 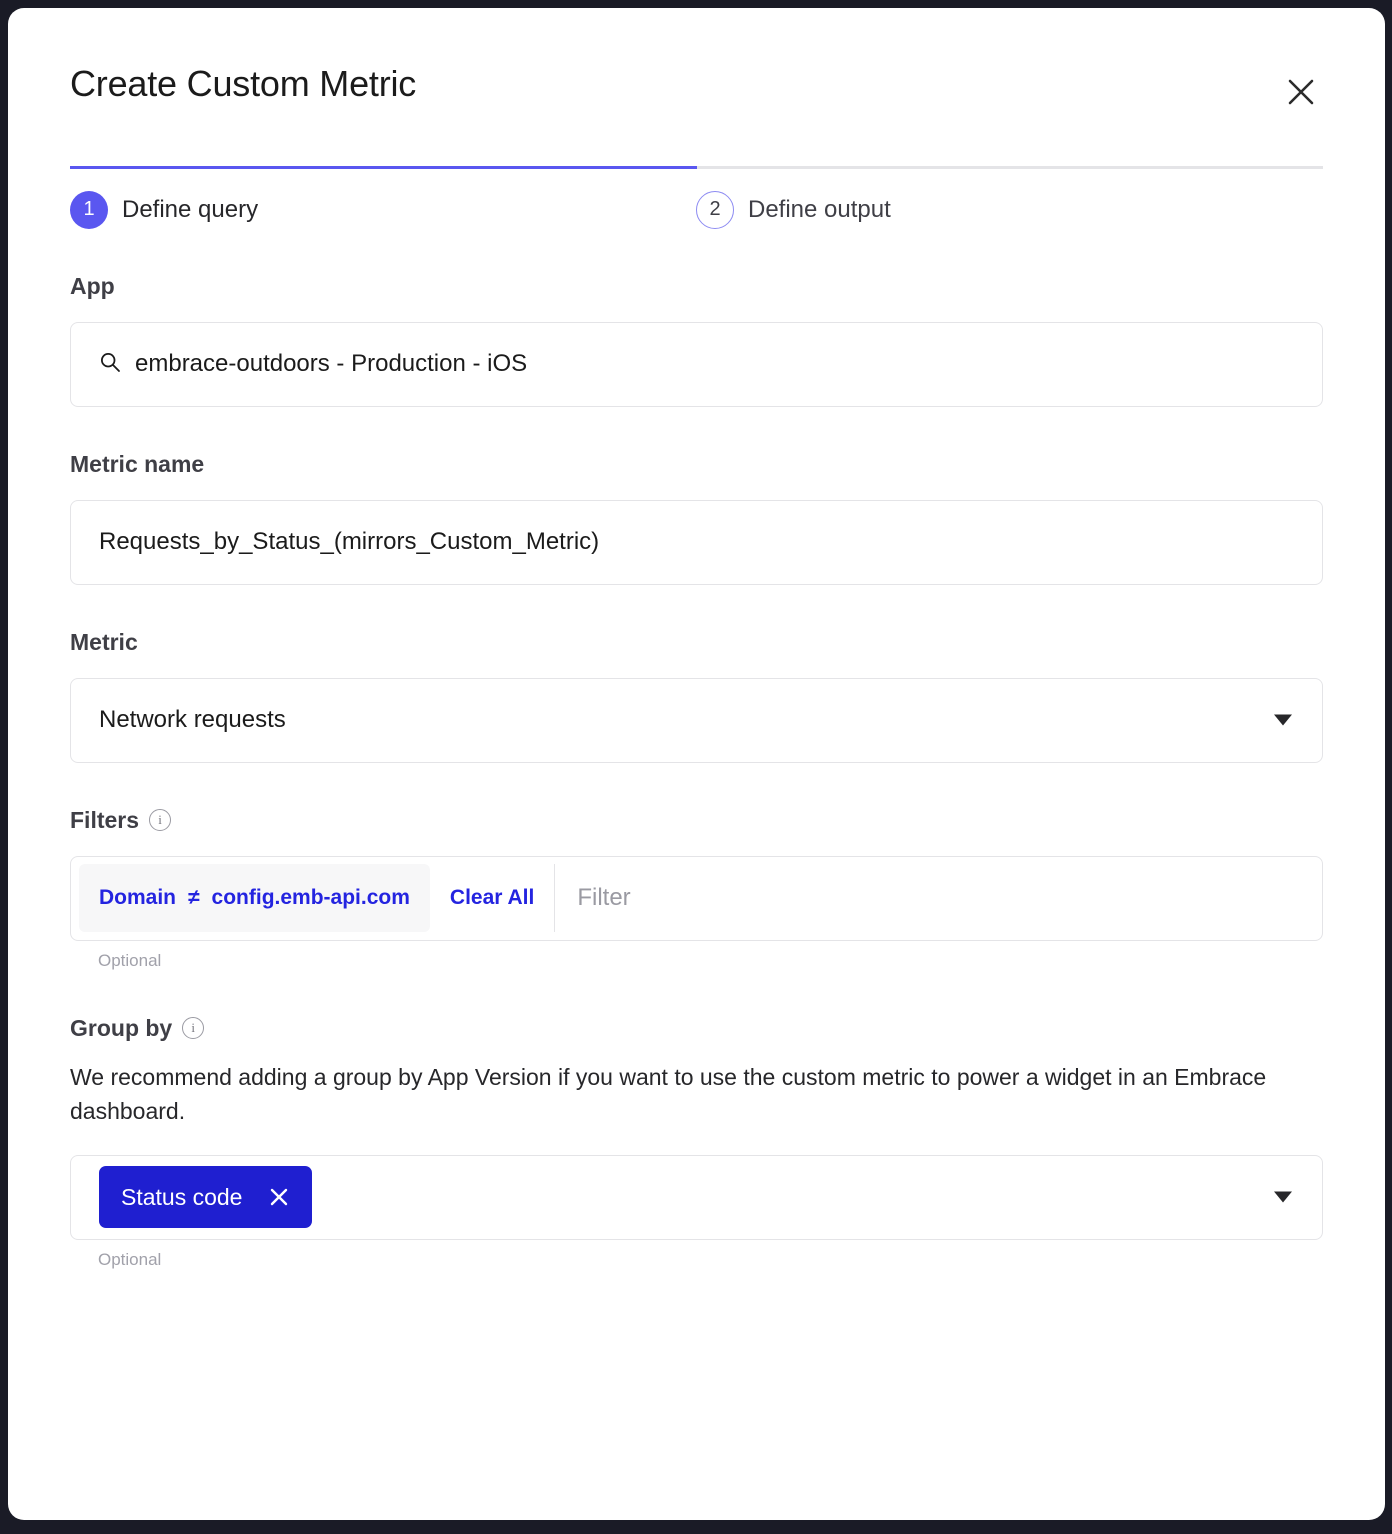 What do you see at coordinates (105, 819) in the screenshot?
I see `filters-label-text: Filters` at bounding box center [105, 819].